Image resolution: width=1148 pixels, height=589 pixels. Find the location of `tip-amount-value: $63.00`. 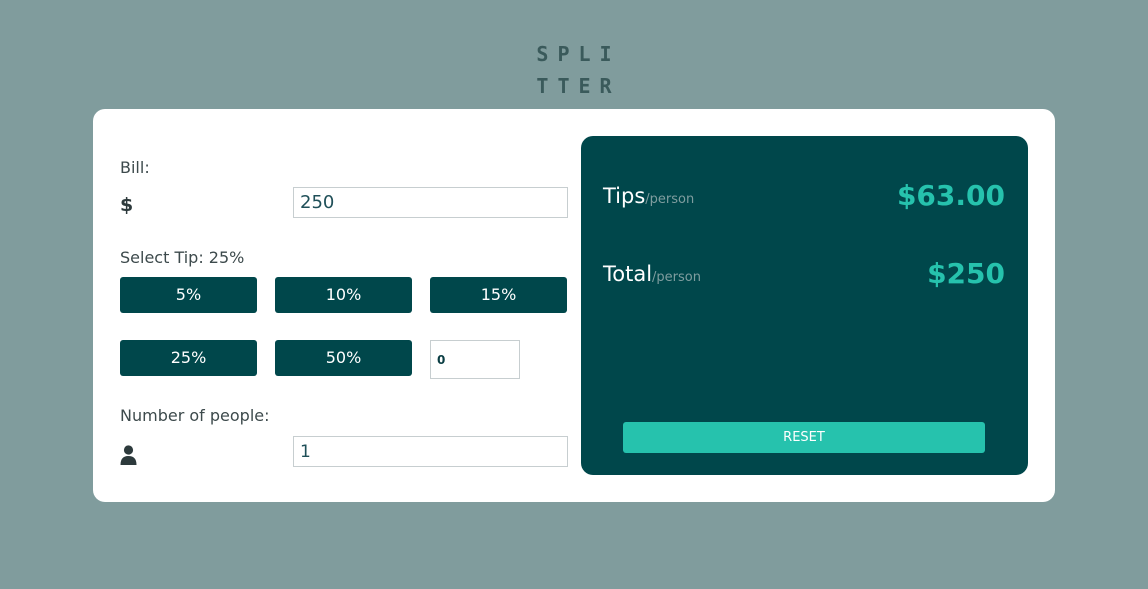

tip-amount-value: $63.00 is located at coordinates (950, 195).